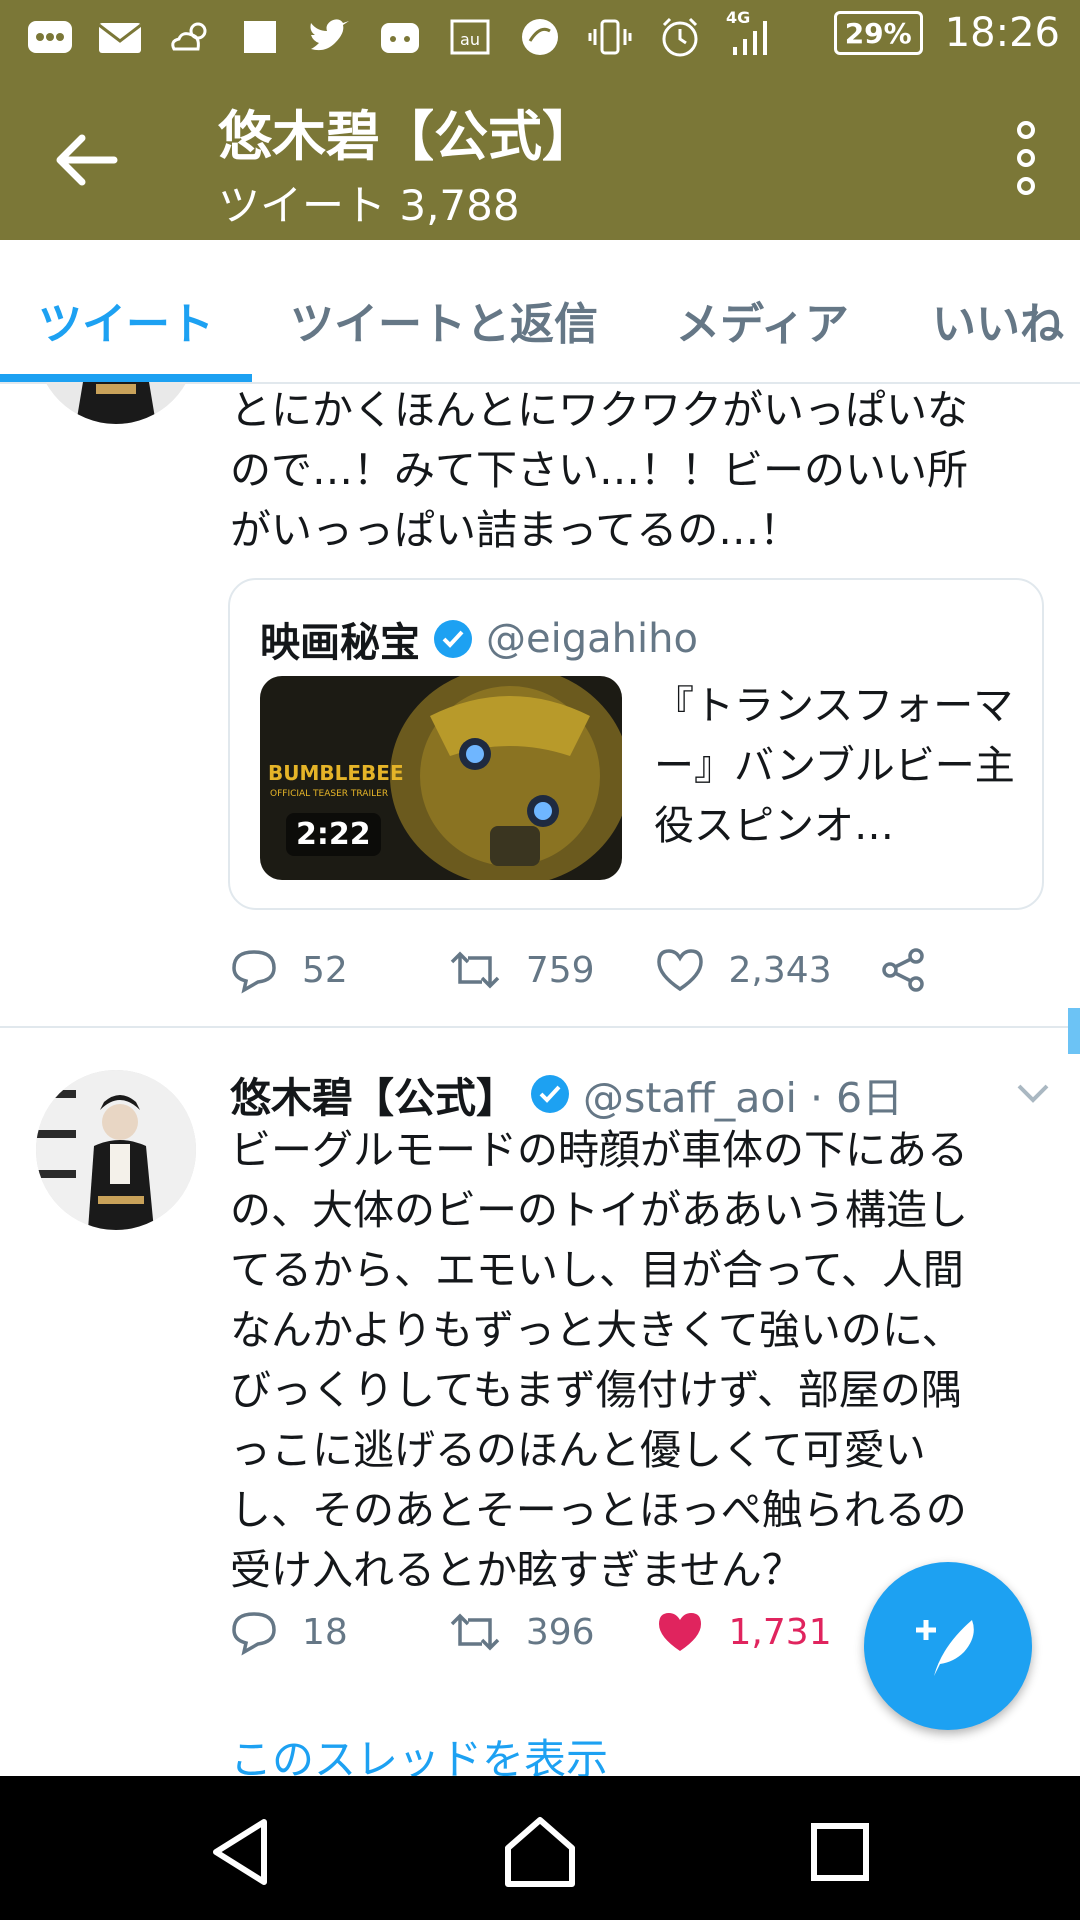  I want to click on video-duration: 2:22, so click(333, 834).